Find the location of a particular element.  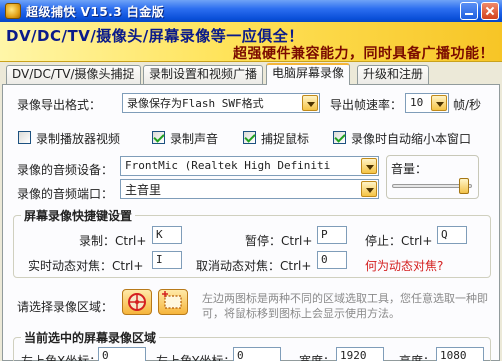

stop-hotkey-label: 停止：Ctrl+ is located at coordinates (399, 241).